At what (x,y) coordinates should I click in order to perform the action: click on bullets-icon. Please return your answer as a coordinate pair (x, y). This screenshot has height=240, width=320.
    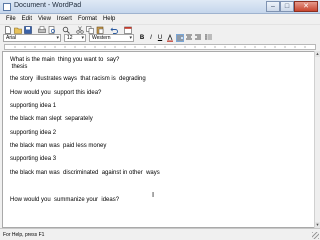
    Looking at the image, I should click on (208, 37).